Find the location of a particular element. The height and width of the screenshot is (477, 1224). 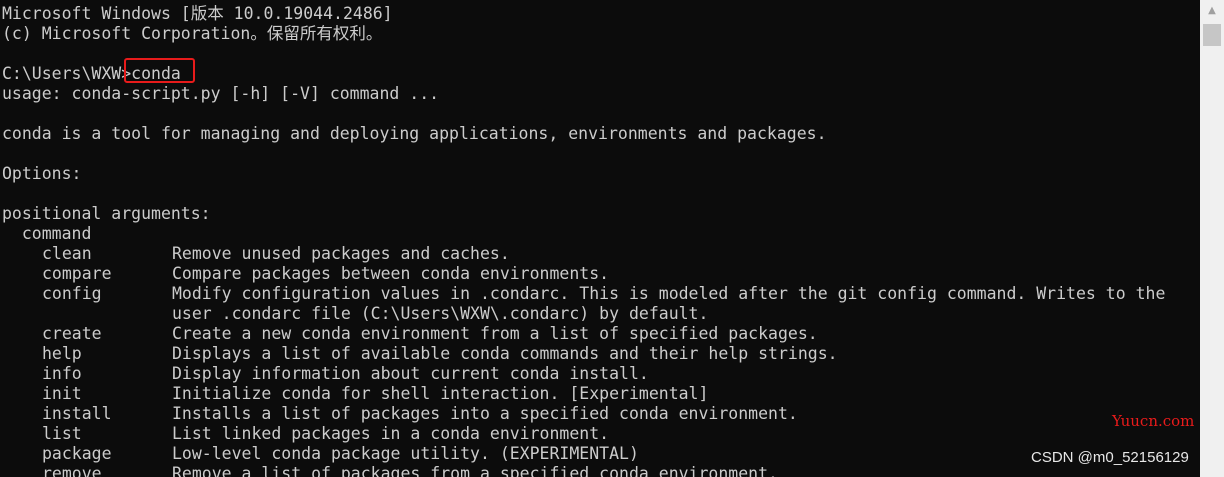

command-name: config is located at coordinates (72, 293).